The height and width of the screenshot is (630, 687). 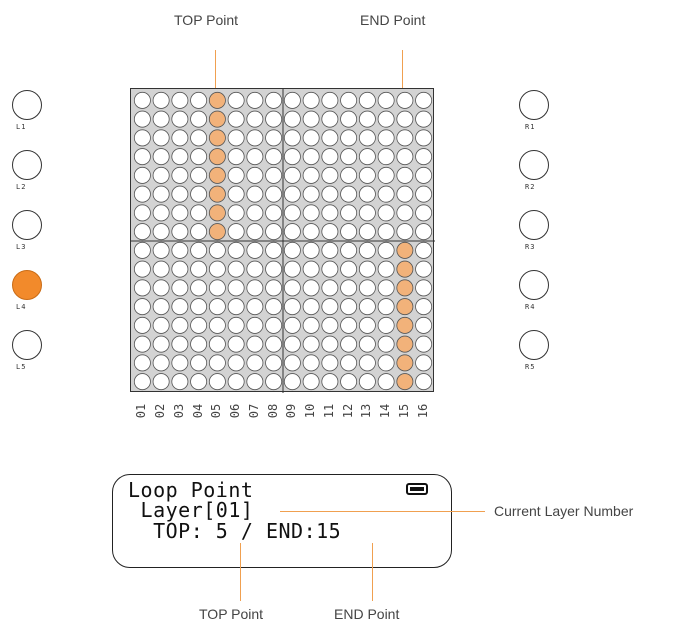 What do you see at coordinates (199, 157) in the screenshot?
I see `grid-pad-r4-c4` at bounding box center [199, 157].